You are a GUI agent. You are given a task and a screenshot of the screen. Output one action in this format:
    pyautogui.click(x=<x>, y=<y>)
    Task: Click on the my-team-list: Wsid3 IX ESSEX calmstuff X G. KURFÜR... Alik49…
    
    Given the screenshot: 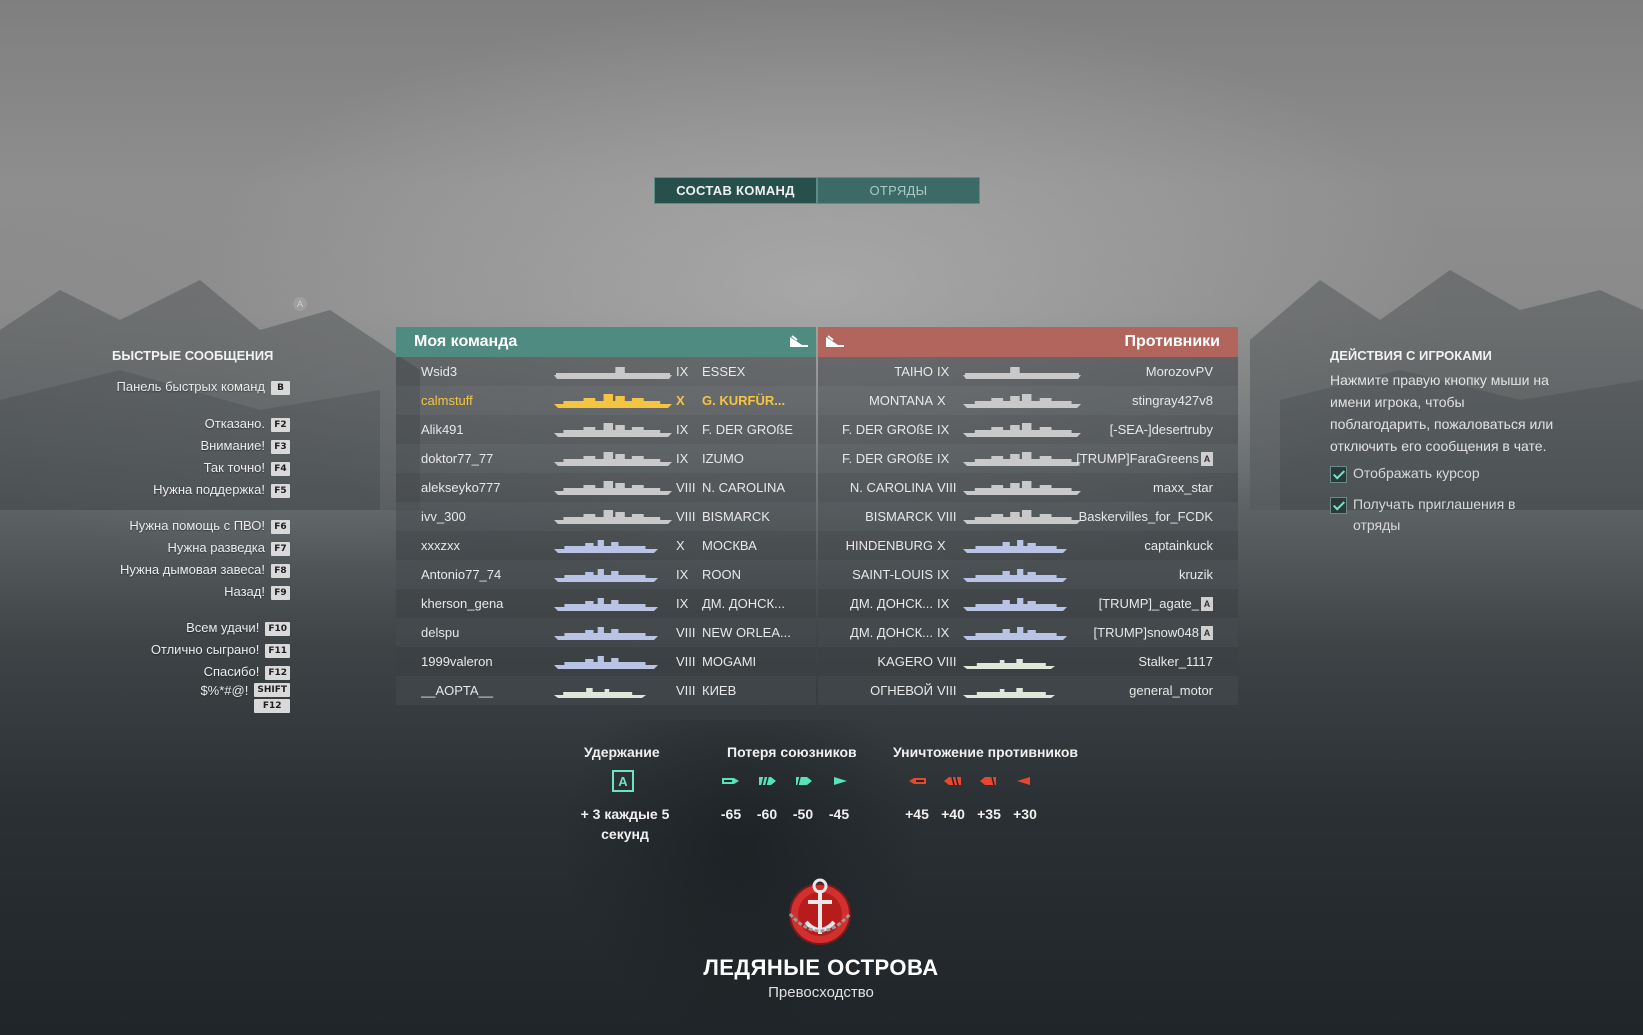 What is the action you would take?
    pyautogui.click(x=606, y=531)
    